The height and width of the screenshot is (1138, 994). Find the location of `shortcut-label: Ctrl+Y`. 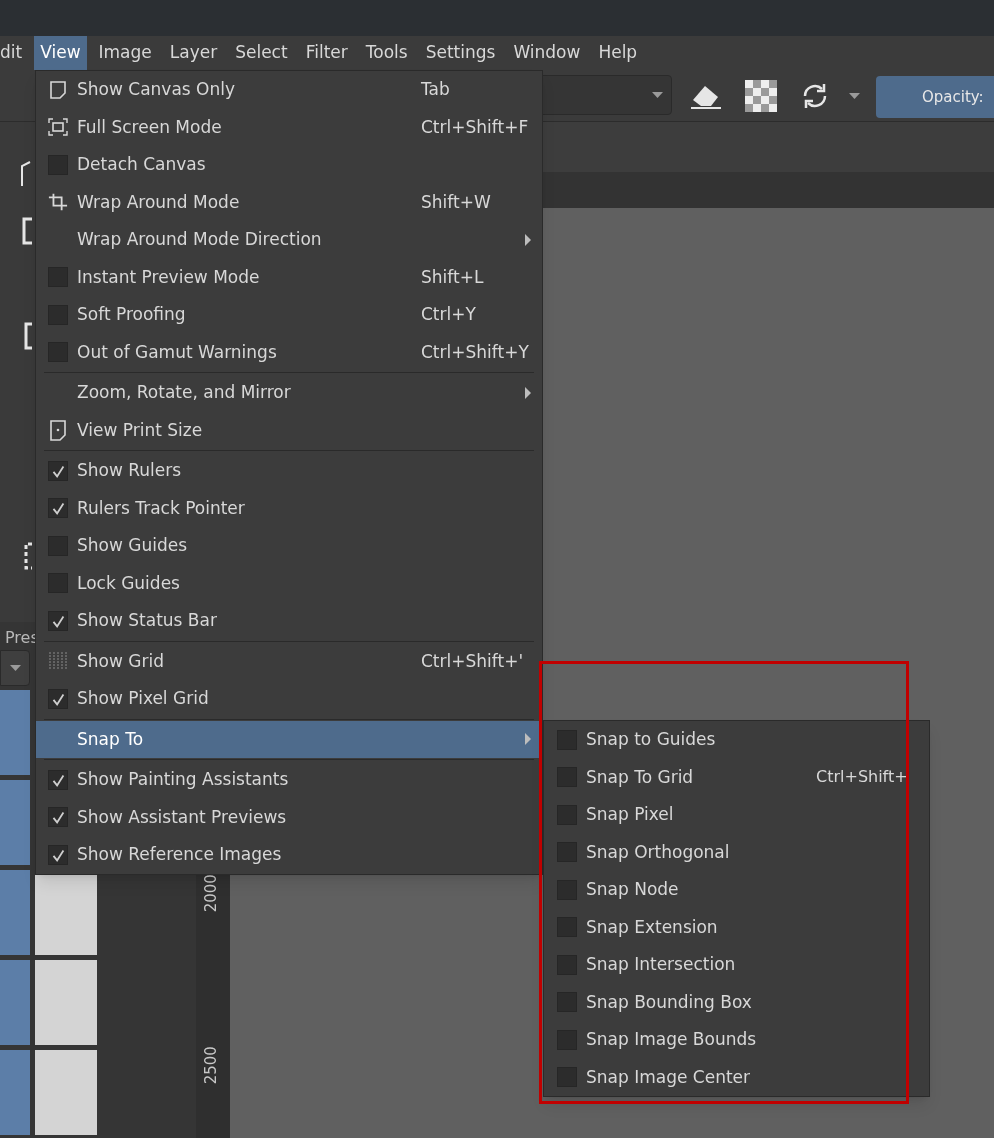

shortcut-label: Ctrl+Y is located at coordinates (448, 314).